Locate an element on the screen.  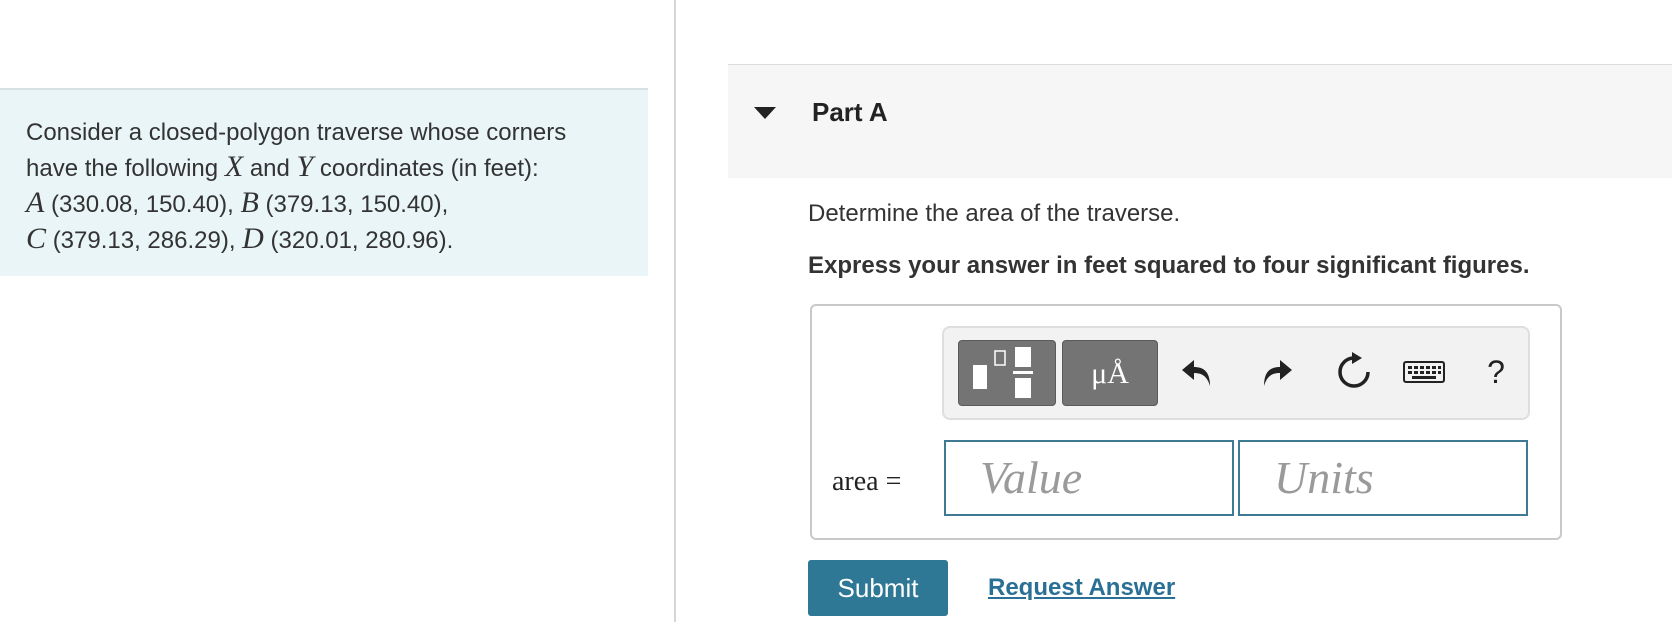
point-c-coords: (379.13, 286.29), is located at coordinates (144, 240).